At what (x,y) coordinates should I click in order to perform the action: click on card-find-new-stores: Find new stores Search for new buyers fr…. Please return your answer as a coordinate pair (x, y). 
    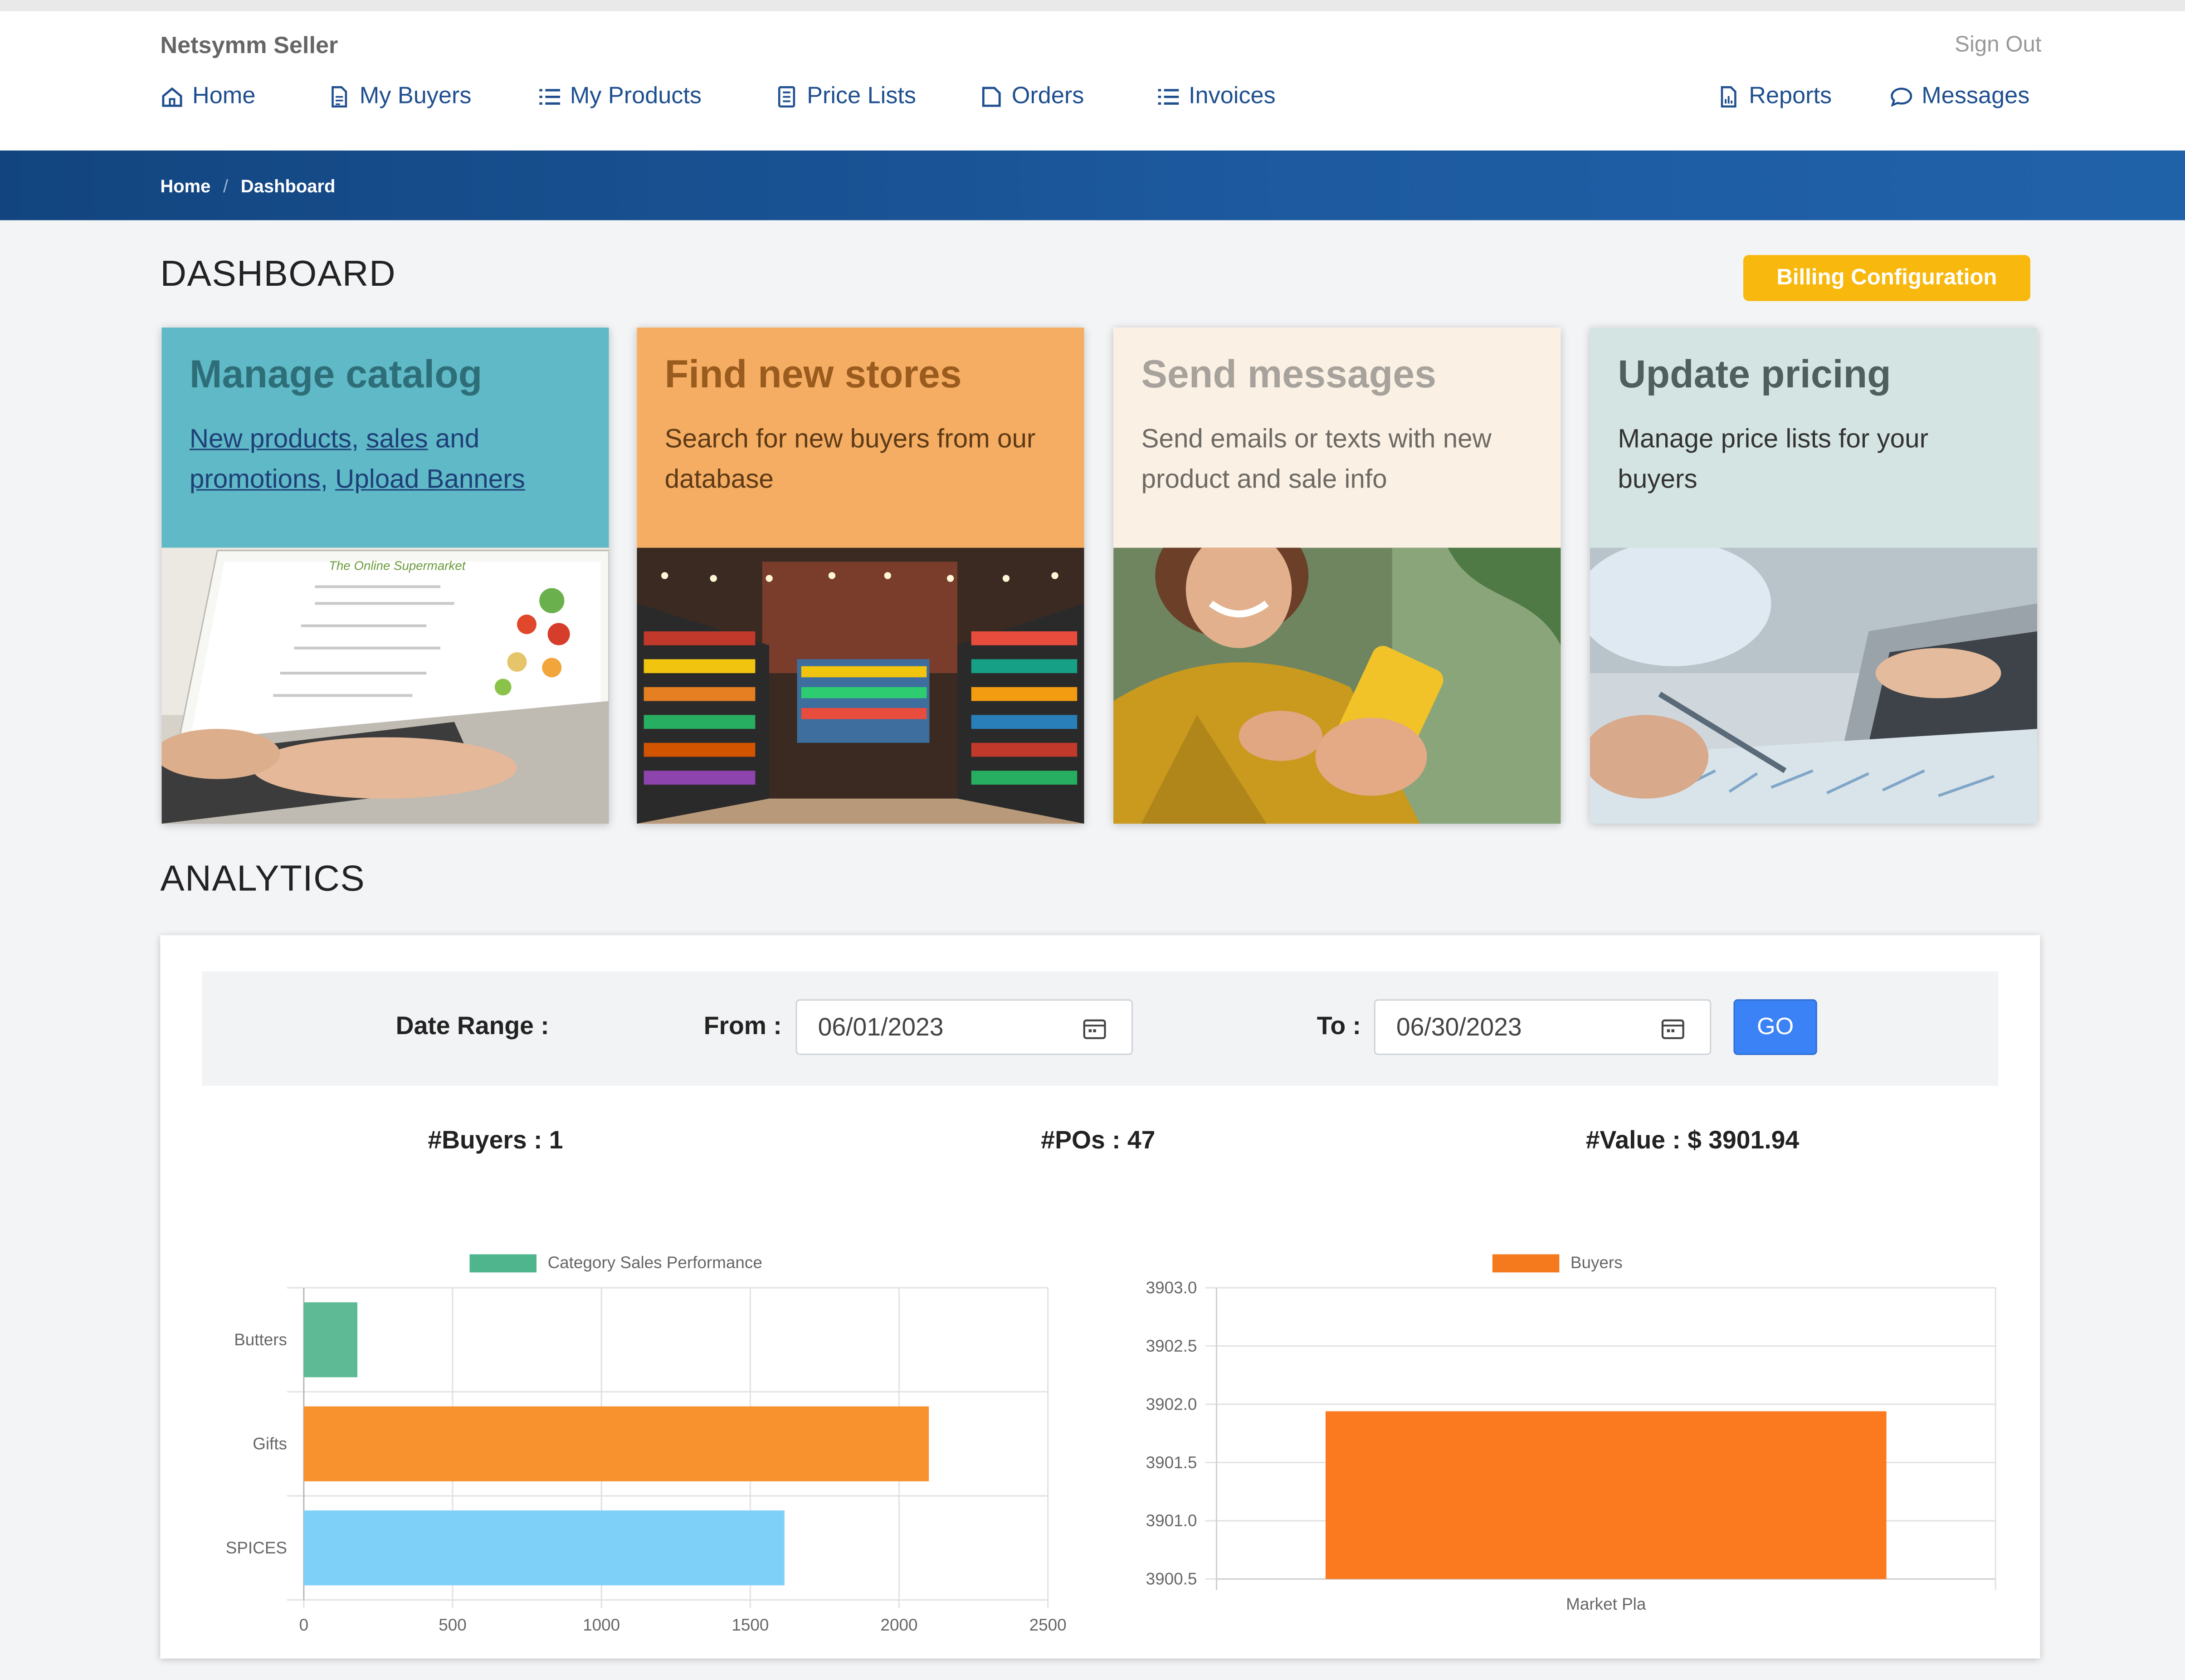
    Looking at the image, I should click on (860, 575).